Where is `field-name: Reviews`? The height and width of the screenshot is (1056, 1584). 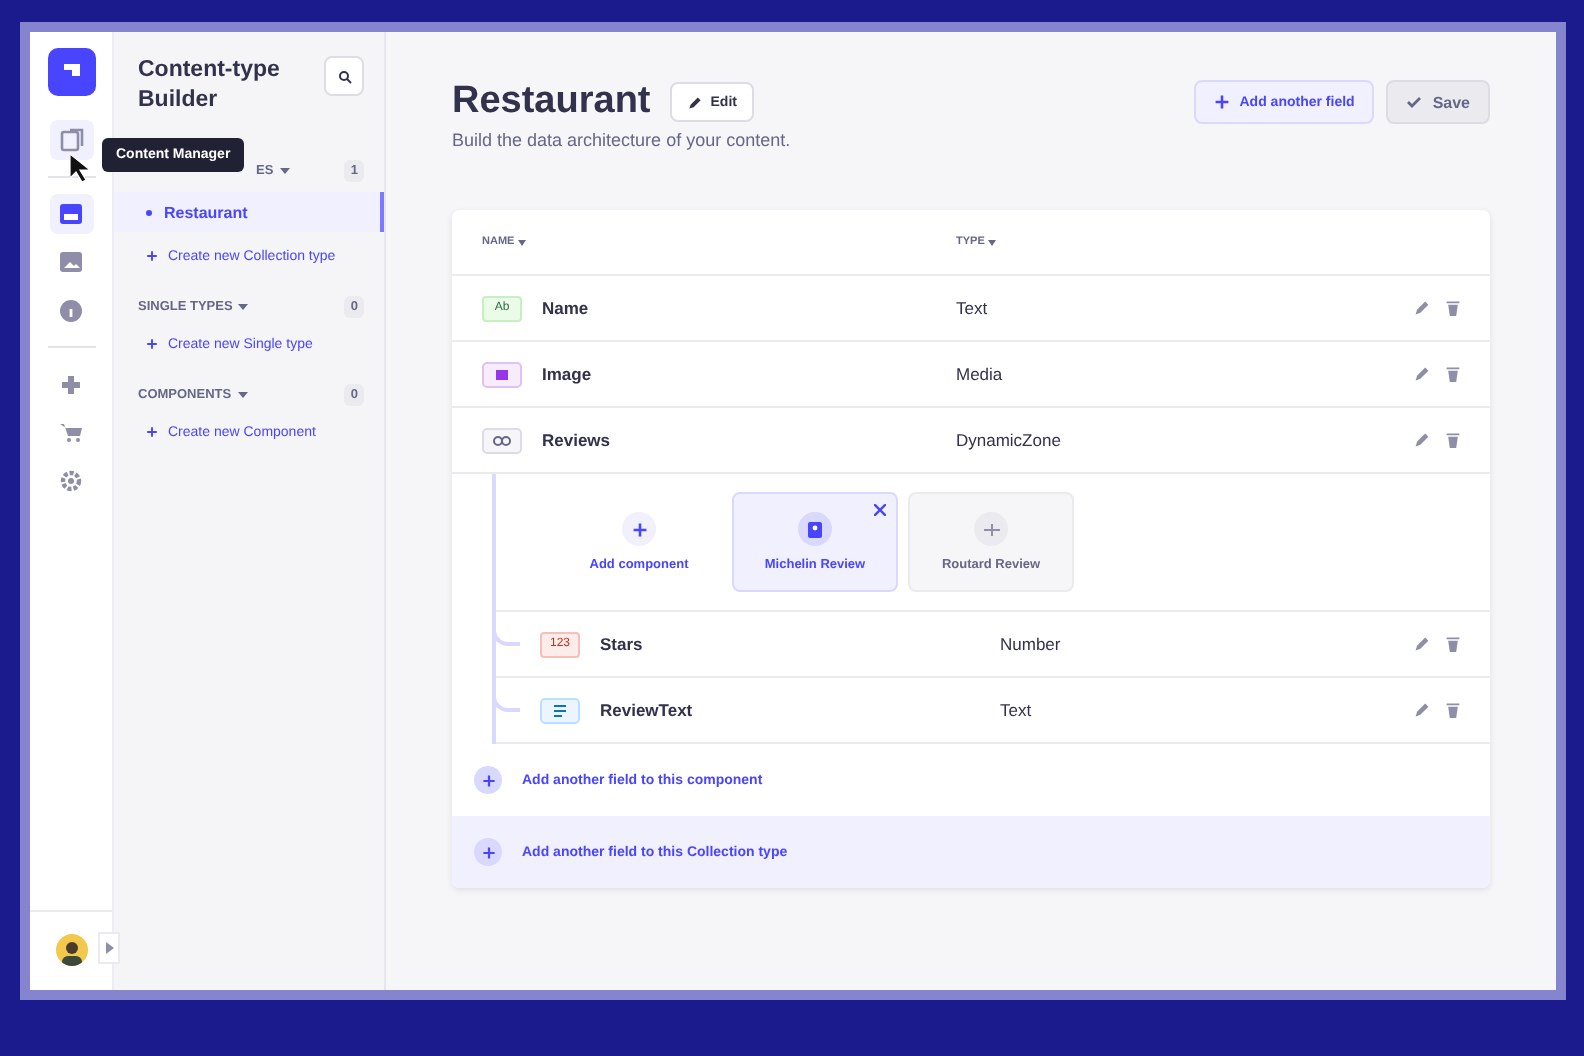
field-name: Reviews is located at coordinates (576, 440).